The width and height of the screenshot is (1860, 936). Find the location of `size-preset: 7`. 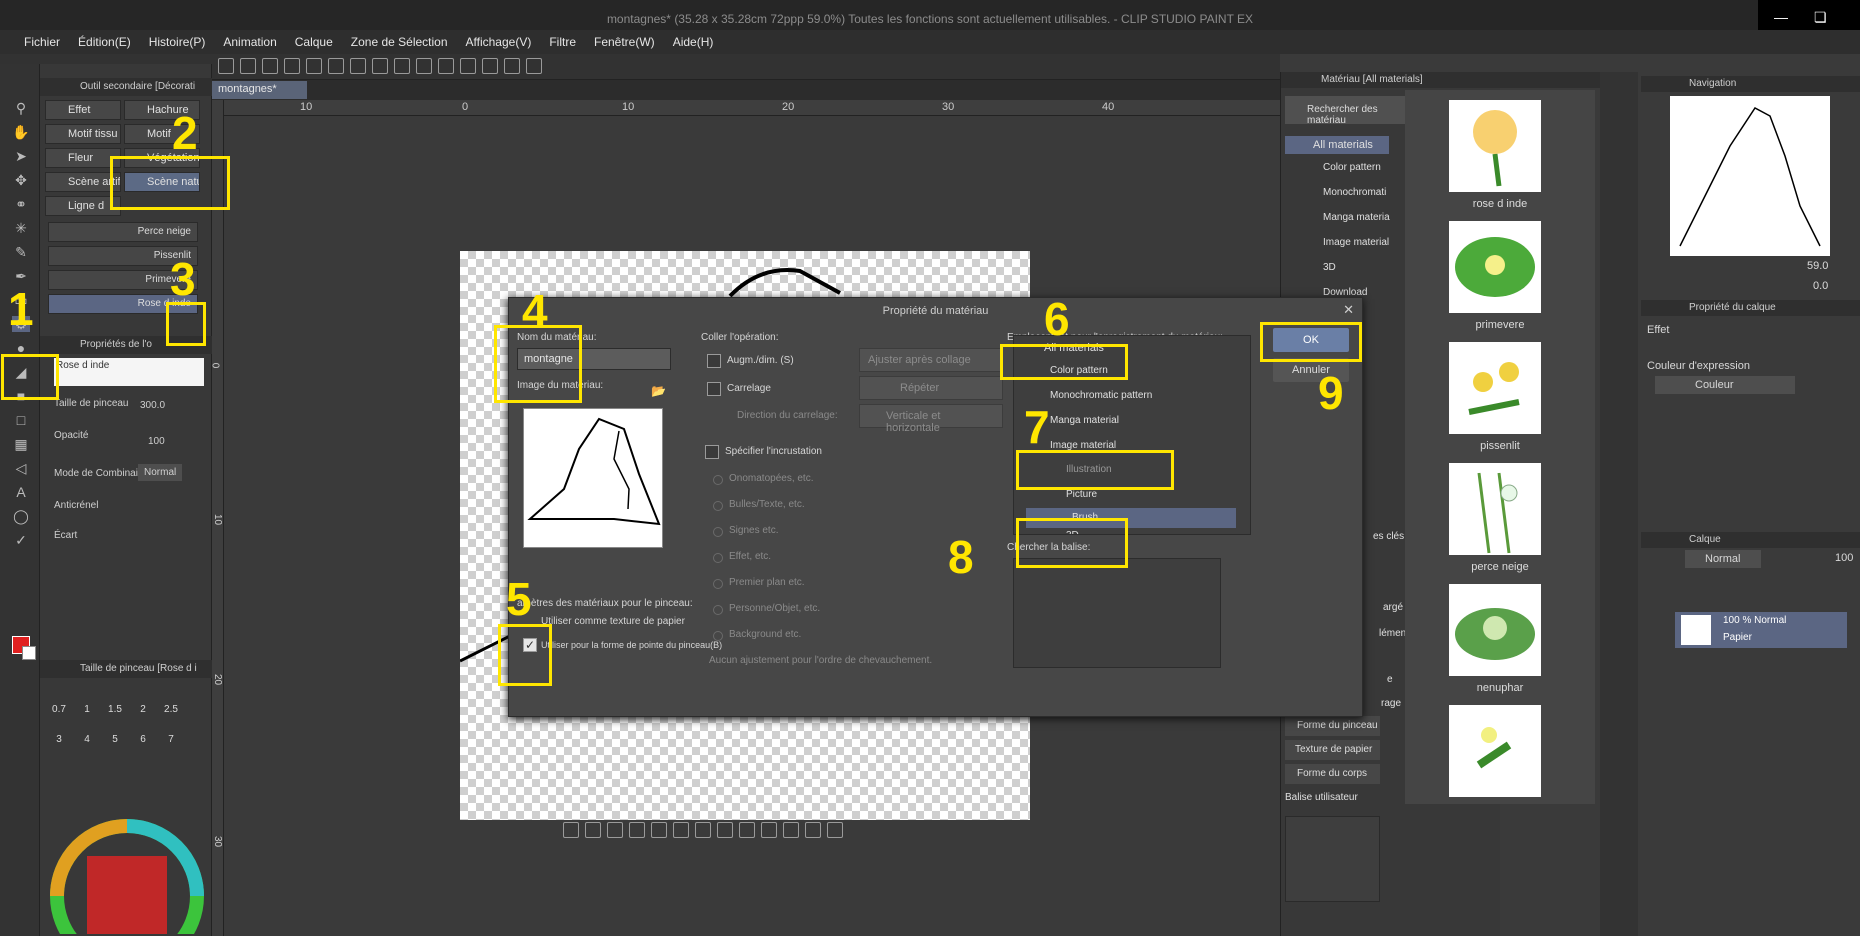

size-preset: 7 is located at coordinates (171, 739).